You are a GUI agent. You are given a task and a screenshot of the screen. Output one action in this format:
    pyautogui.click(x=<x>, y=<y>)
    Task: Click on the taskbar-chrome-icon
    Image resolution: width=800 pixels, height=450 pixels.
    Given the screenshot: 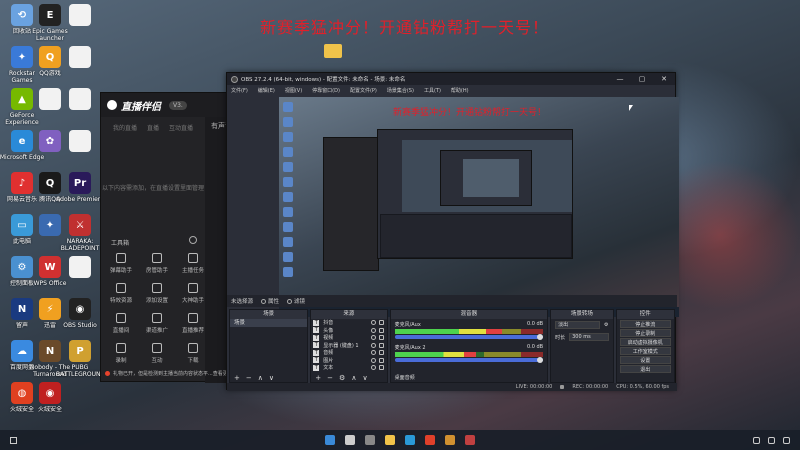 What is the action you would take?
    pyautogui.click(x=430, y=440)
    